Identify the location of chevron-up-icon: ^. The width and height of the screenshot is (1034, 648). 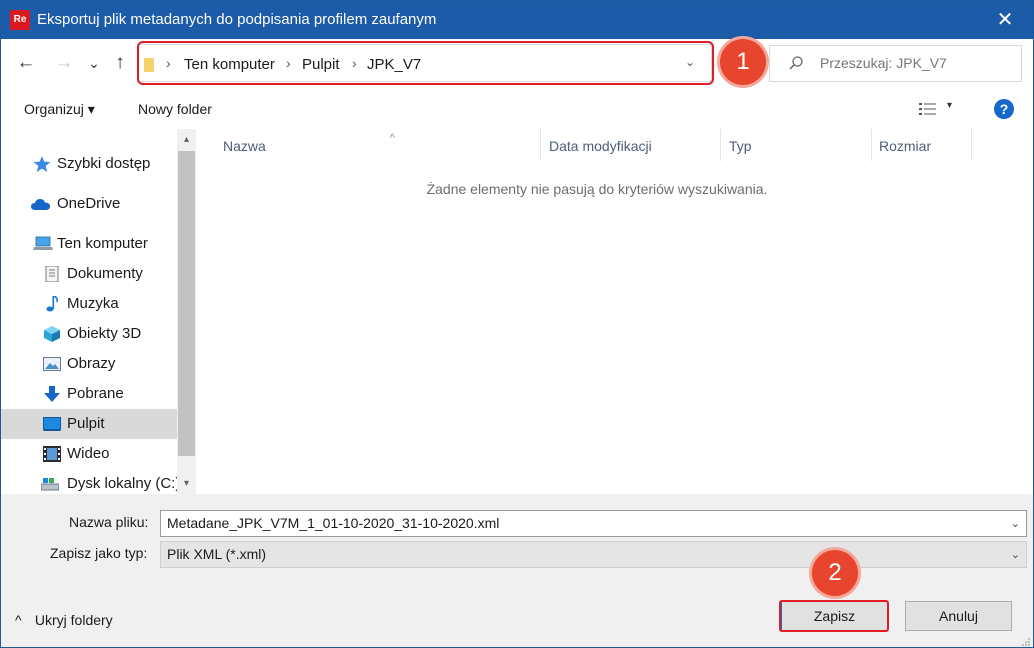
(18, 620).